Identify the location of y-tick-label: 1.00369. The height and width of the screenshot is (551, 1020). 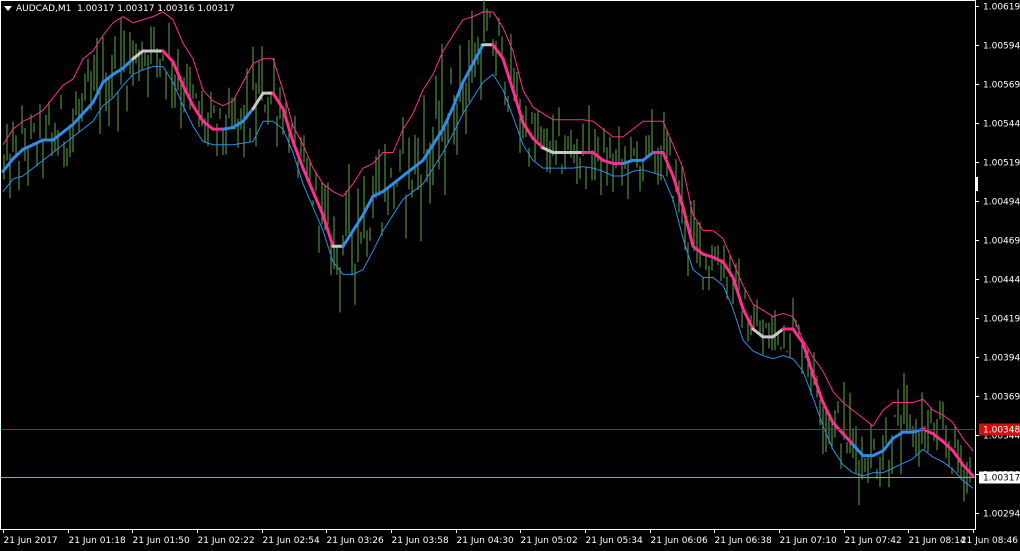
(1001, 398).